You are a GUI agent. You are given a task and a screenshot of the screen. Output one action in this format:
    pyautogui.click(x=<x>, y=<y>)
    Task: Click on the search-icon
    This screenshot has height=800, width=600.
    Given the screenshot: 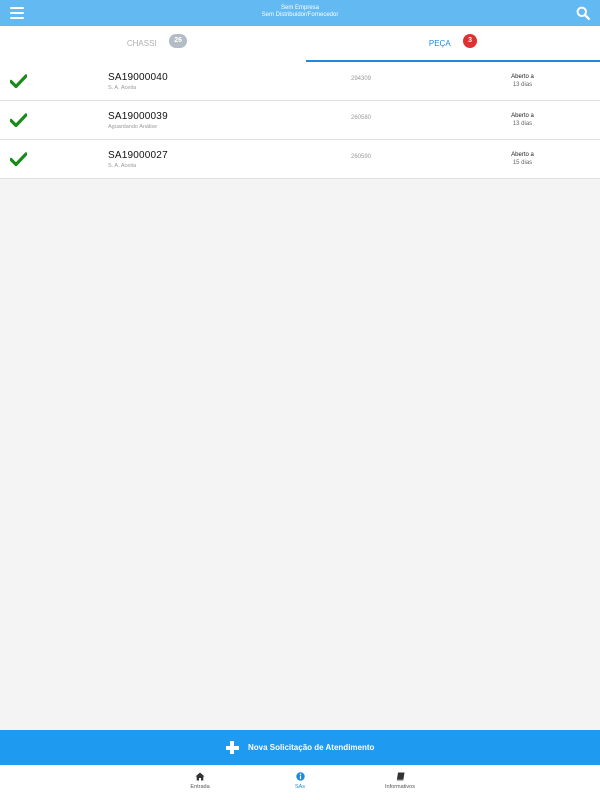 What is the action you would take?
    pyautogui.click(x=583, y=13)
    